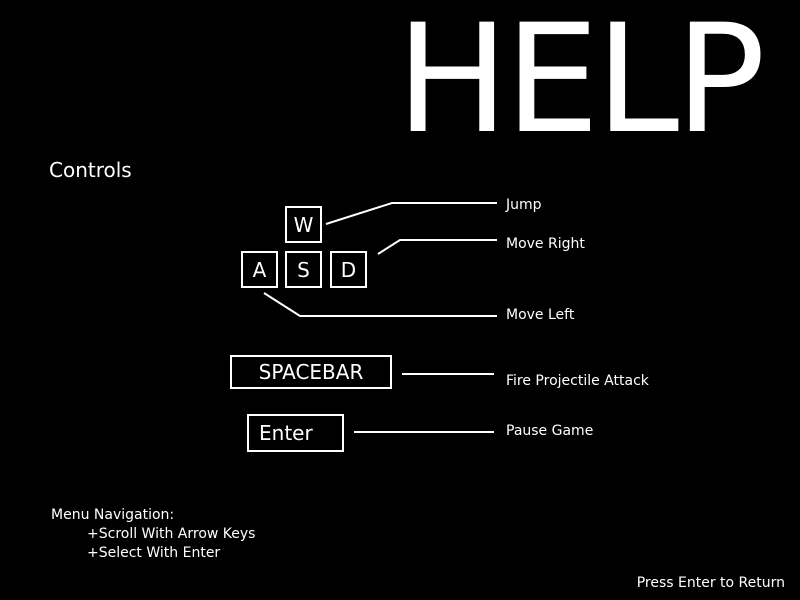 This screenshot has height=600, width=800. What do you see at coordinates (311, 372) in the screenshot?
I see `spacebar-key: SPACEBAR` at bounding box center [311, 372].